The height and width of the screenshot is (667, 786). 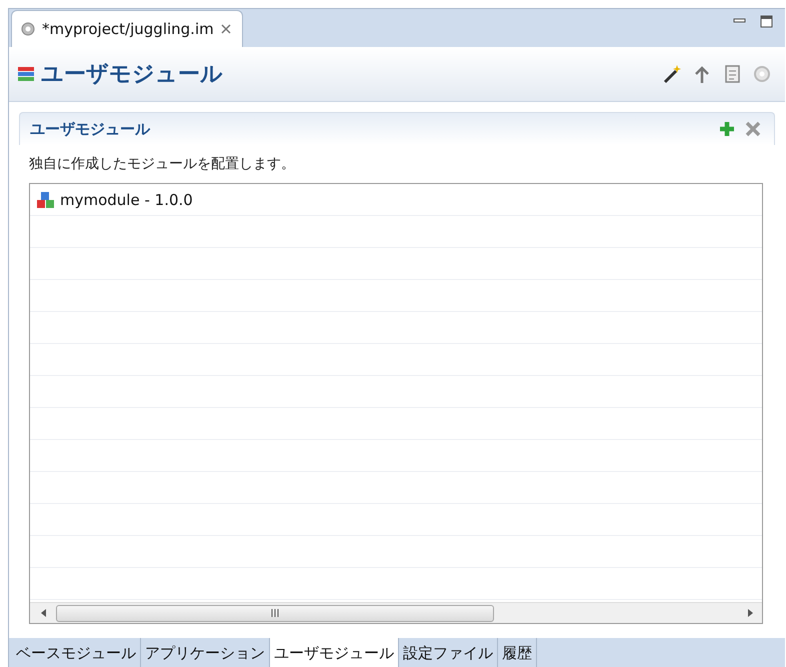 I want to click on scroll-thumb, so click(x=275, y=613).